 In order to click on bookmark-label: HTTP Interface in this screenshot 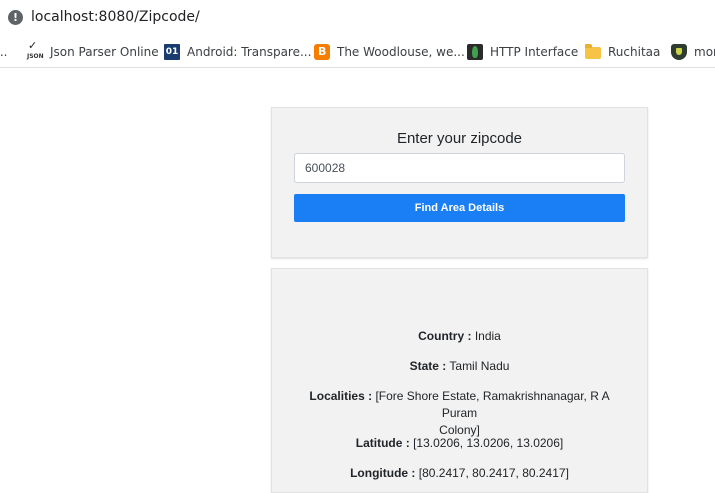, I will do `click(534, 51)`.